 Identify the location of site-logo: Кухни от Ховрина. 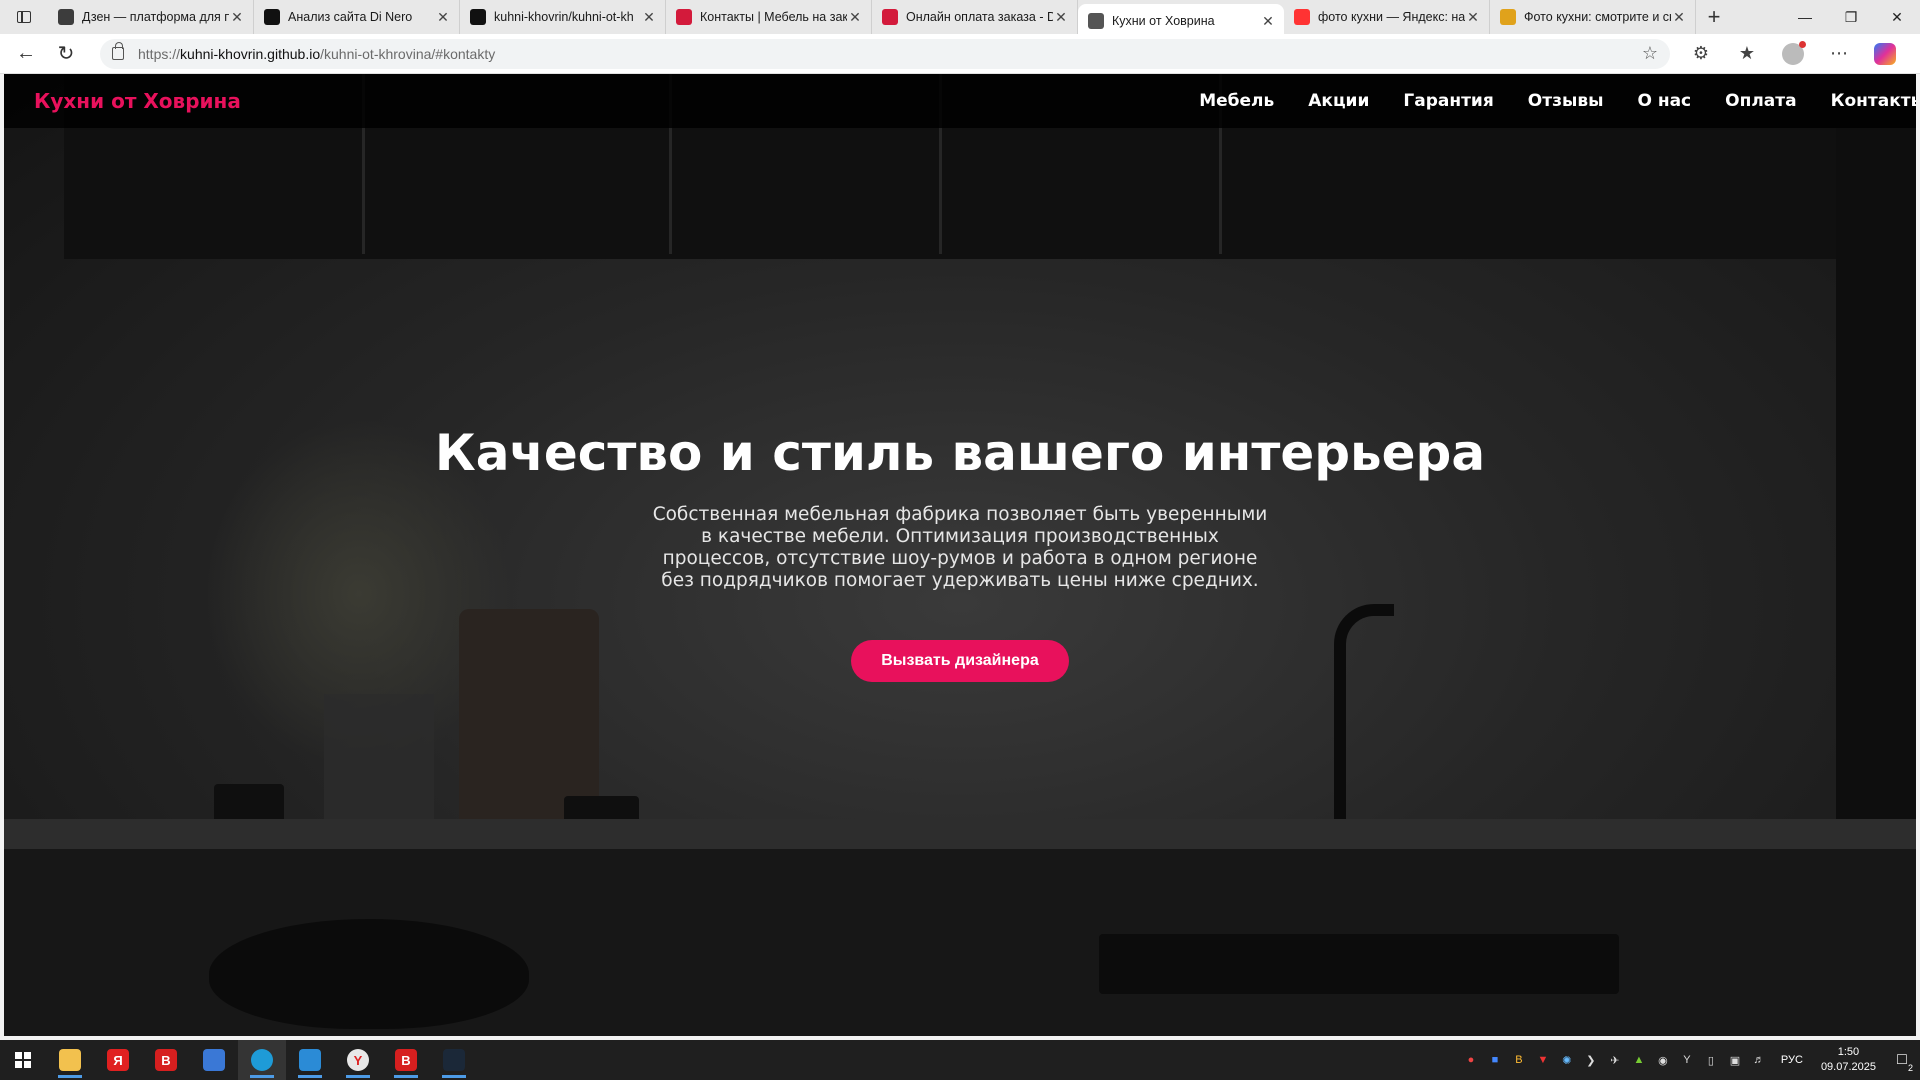
(137, 101).